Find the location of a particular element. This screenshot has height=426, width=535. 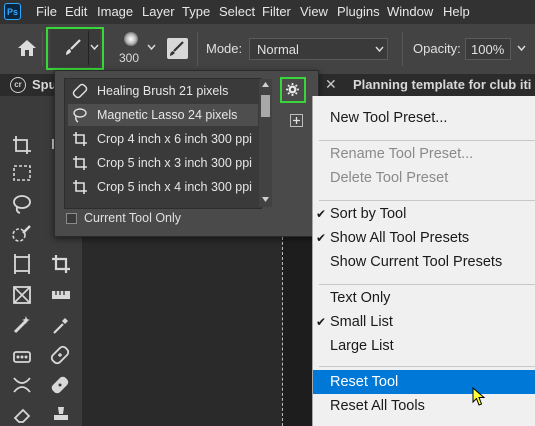

stamp-tool-icon is located at coordinates (61, 415).